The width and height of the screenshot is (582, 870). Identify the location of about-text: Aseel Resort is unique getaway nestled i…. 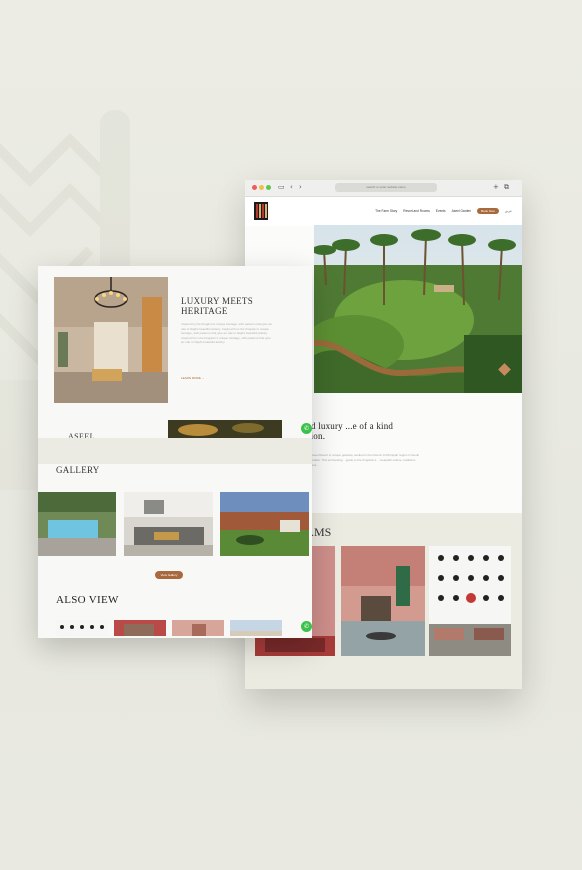
(365, 460).